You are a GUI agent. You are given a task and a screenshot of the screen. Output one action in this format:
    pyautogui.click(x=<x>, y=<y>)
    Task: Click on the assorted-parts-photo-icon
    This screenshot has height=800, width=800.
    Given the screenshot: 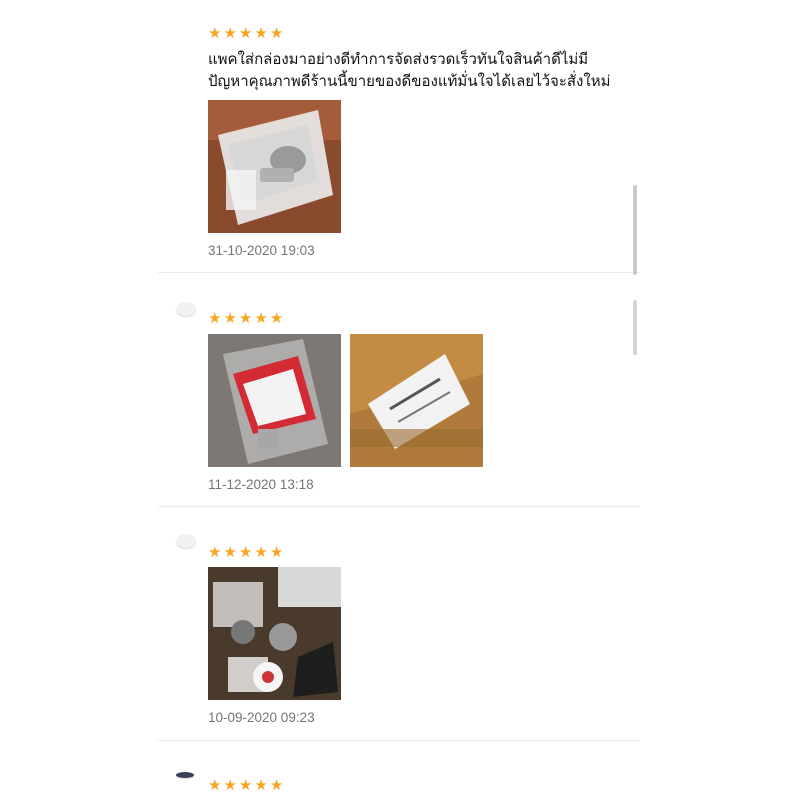 What is the action you would take?
    pyautogui.click(x=274, y=633)
    